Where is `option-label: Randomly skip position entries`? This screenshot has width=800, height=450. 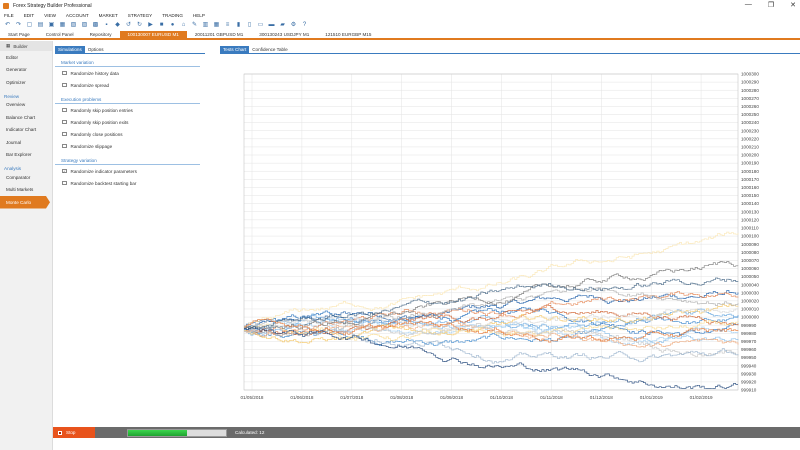
option-label: Randomly skip position entries is located at coordinates (101, 110).